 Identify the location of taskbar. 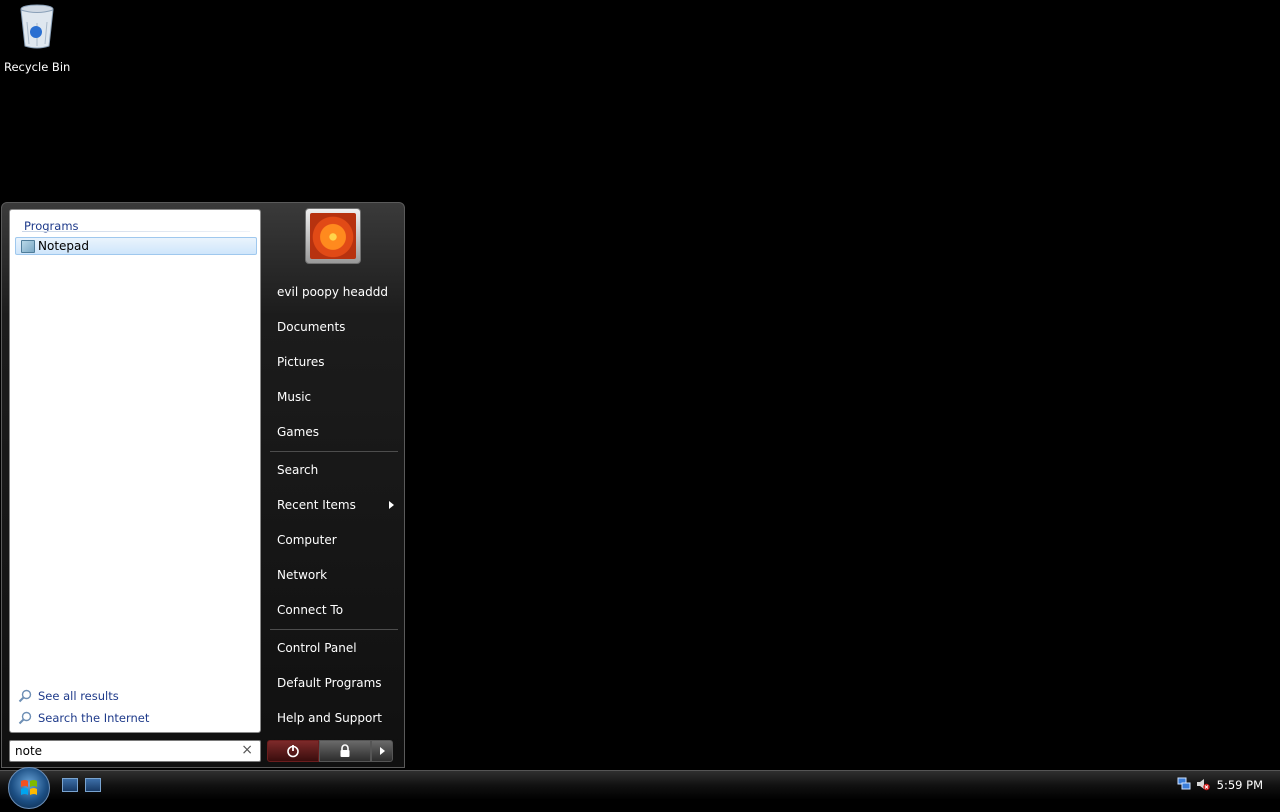
(640, 785).